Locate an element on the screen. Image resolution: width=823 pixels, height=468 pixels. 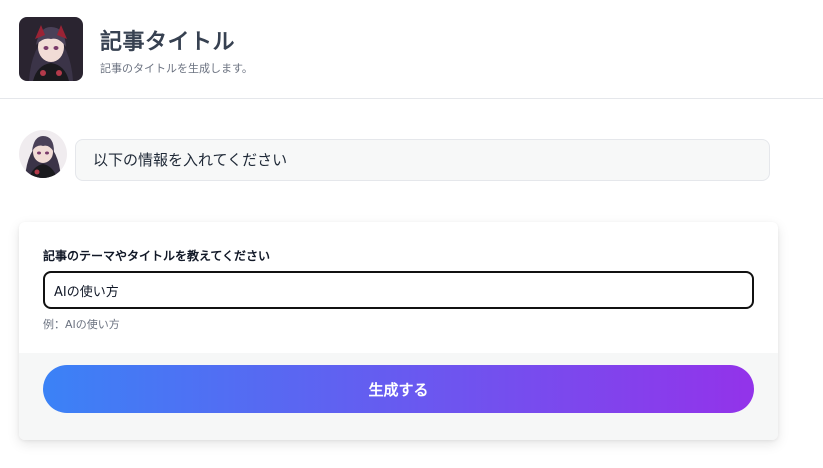
bot-message: 以下の情報を入れてください is located at coordinates (422, 160).